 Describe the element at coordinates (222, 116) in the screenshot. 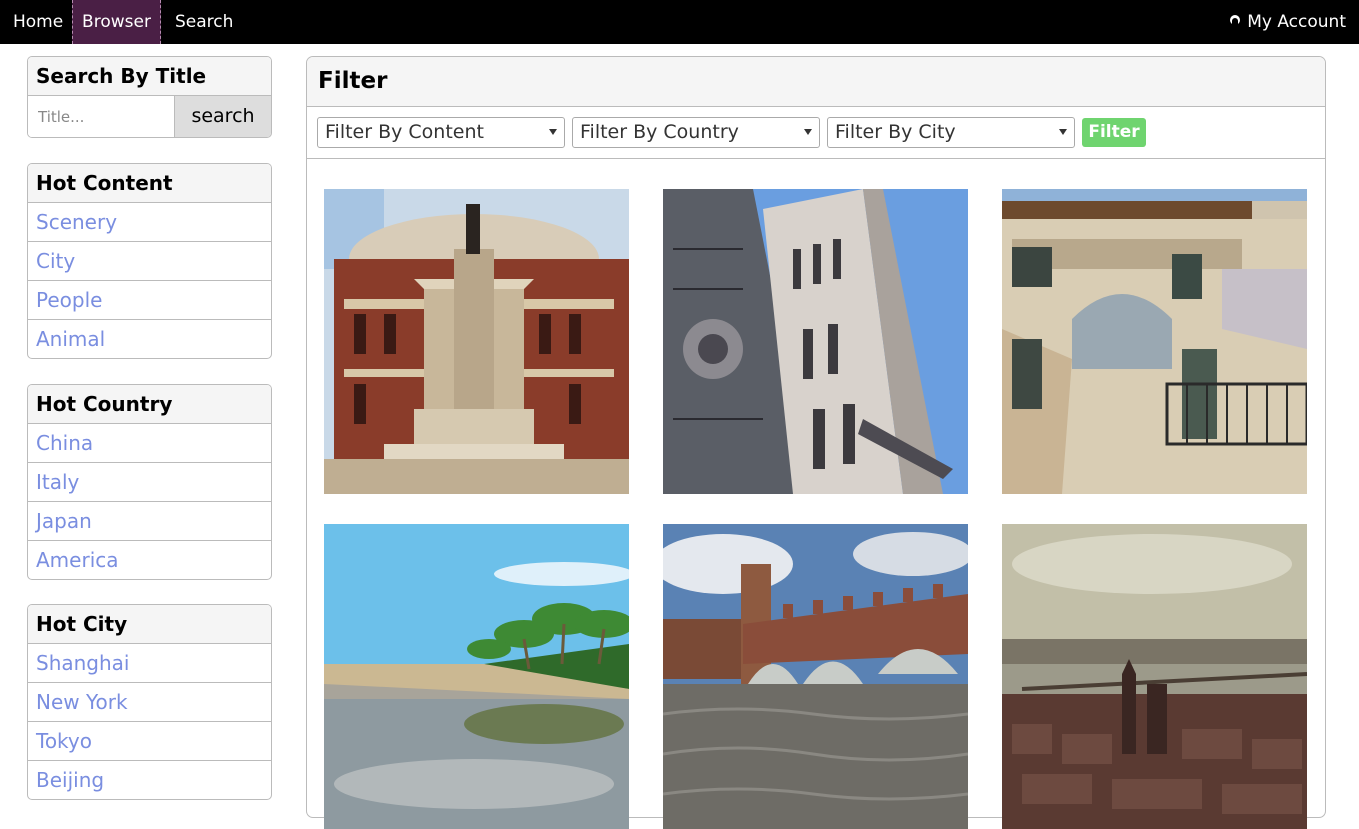

I see `search-button: search` at that location.